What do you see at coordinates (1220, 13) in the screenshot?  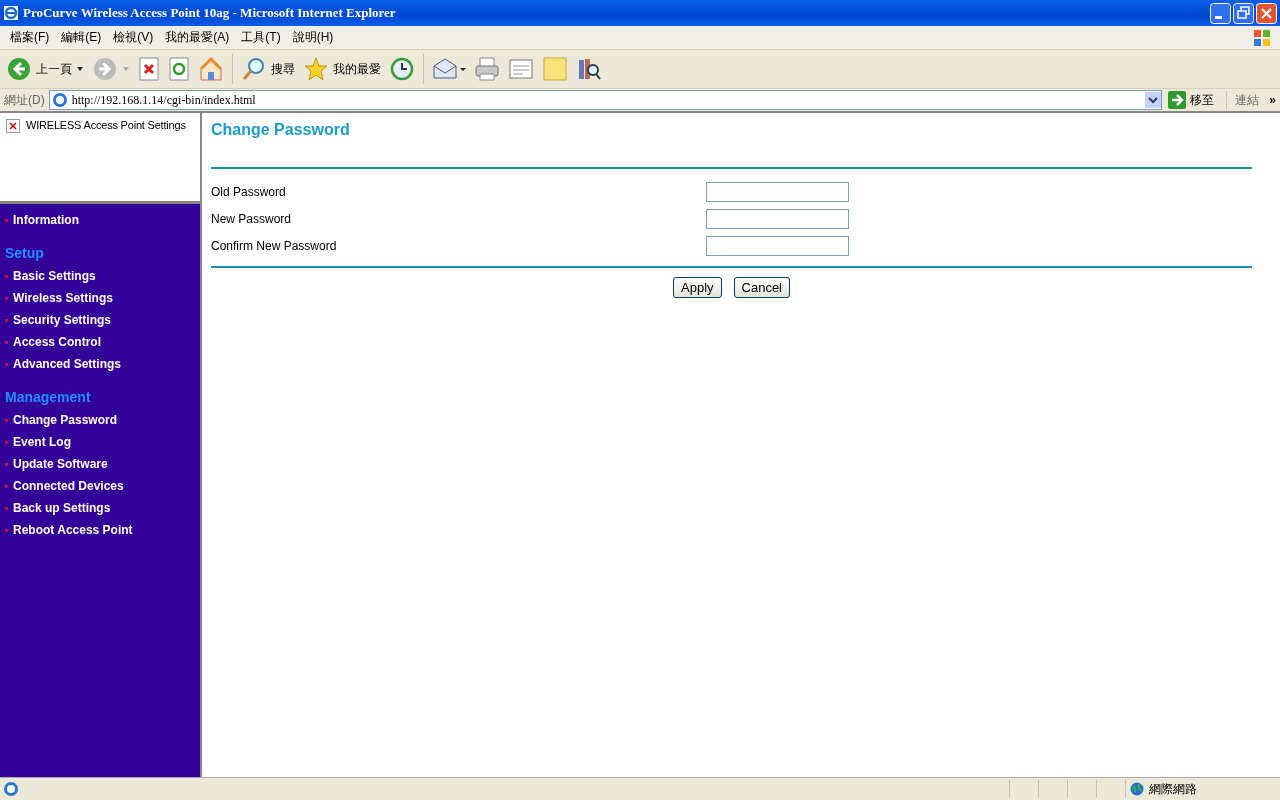 I see `minimize-icon` at bounding box center [1220, 13].